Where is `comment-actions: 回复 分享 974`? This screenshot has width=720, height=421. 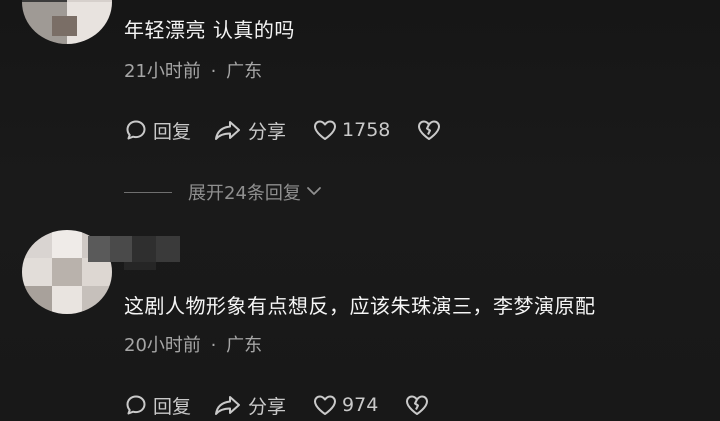
comment-actions: 回复 分享 974 is located at coordinates (277, 405).